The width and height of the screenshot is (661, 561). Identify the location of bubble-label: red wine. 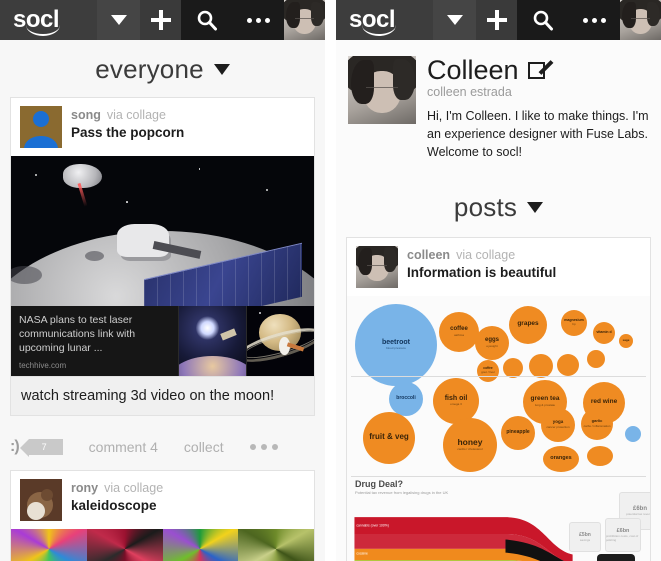
(604, 402).